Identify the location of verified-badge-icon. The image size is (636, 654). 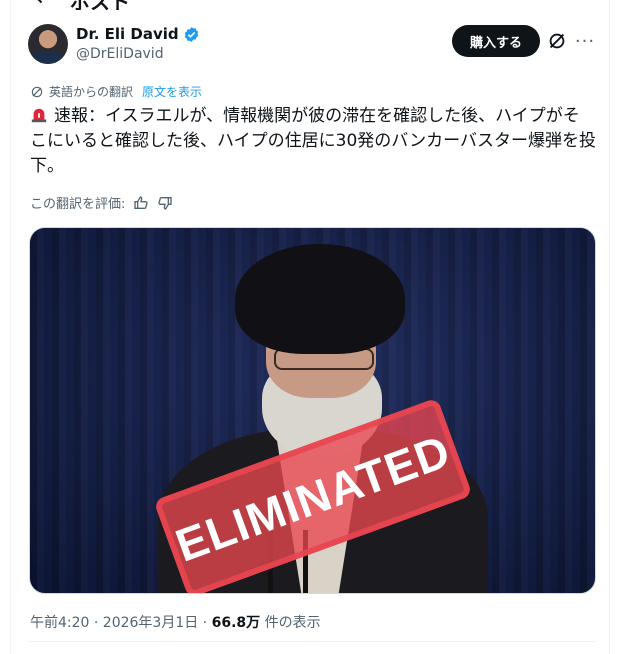
(191, 34).